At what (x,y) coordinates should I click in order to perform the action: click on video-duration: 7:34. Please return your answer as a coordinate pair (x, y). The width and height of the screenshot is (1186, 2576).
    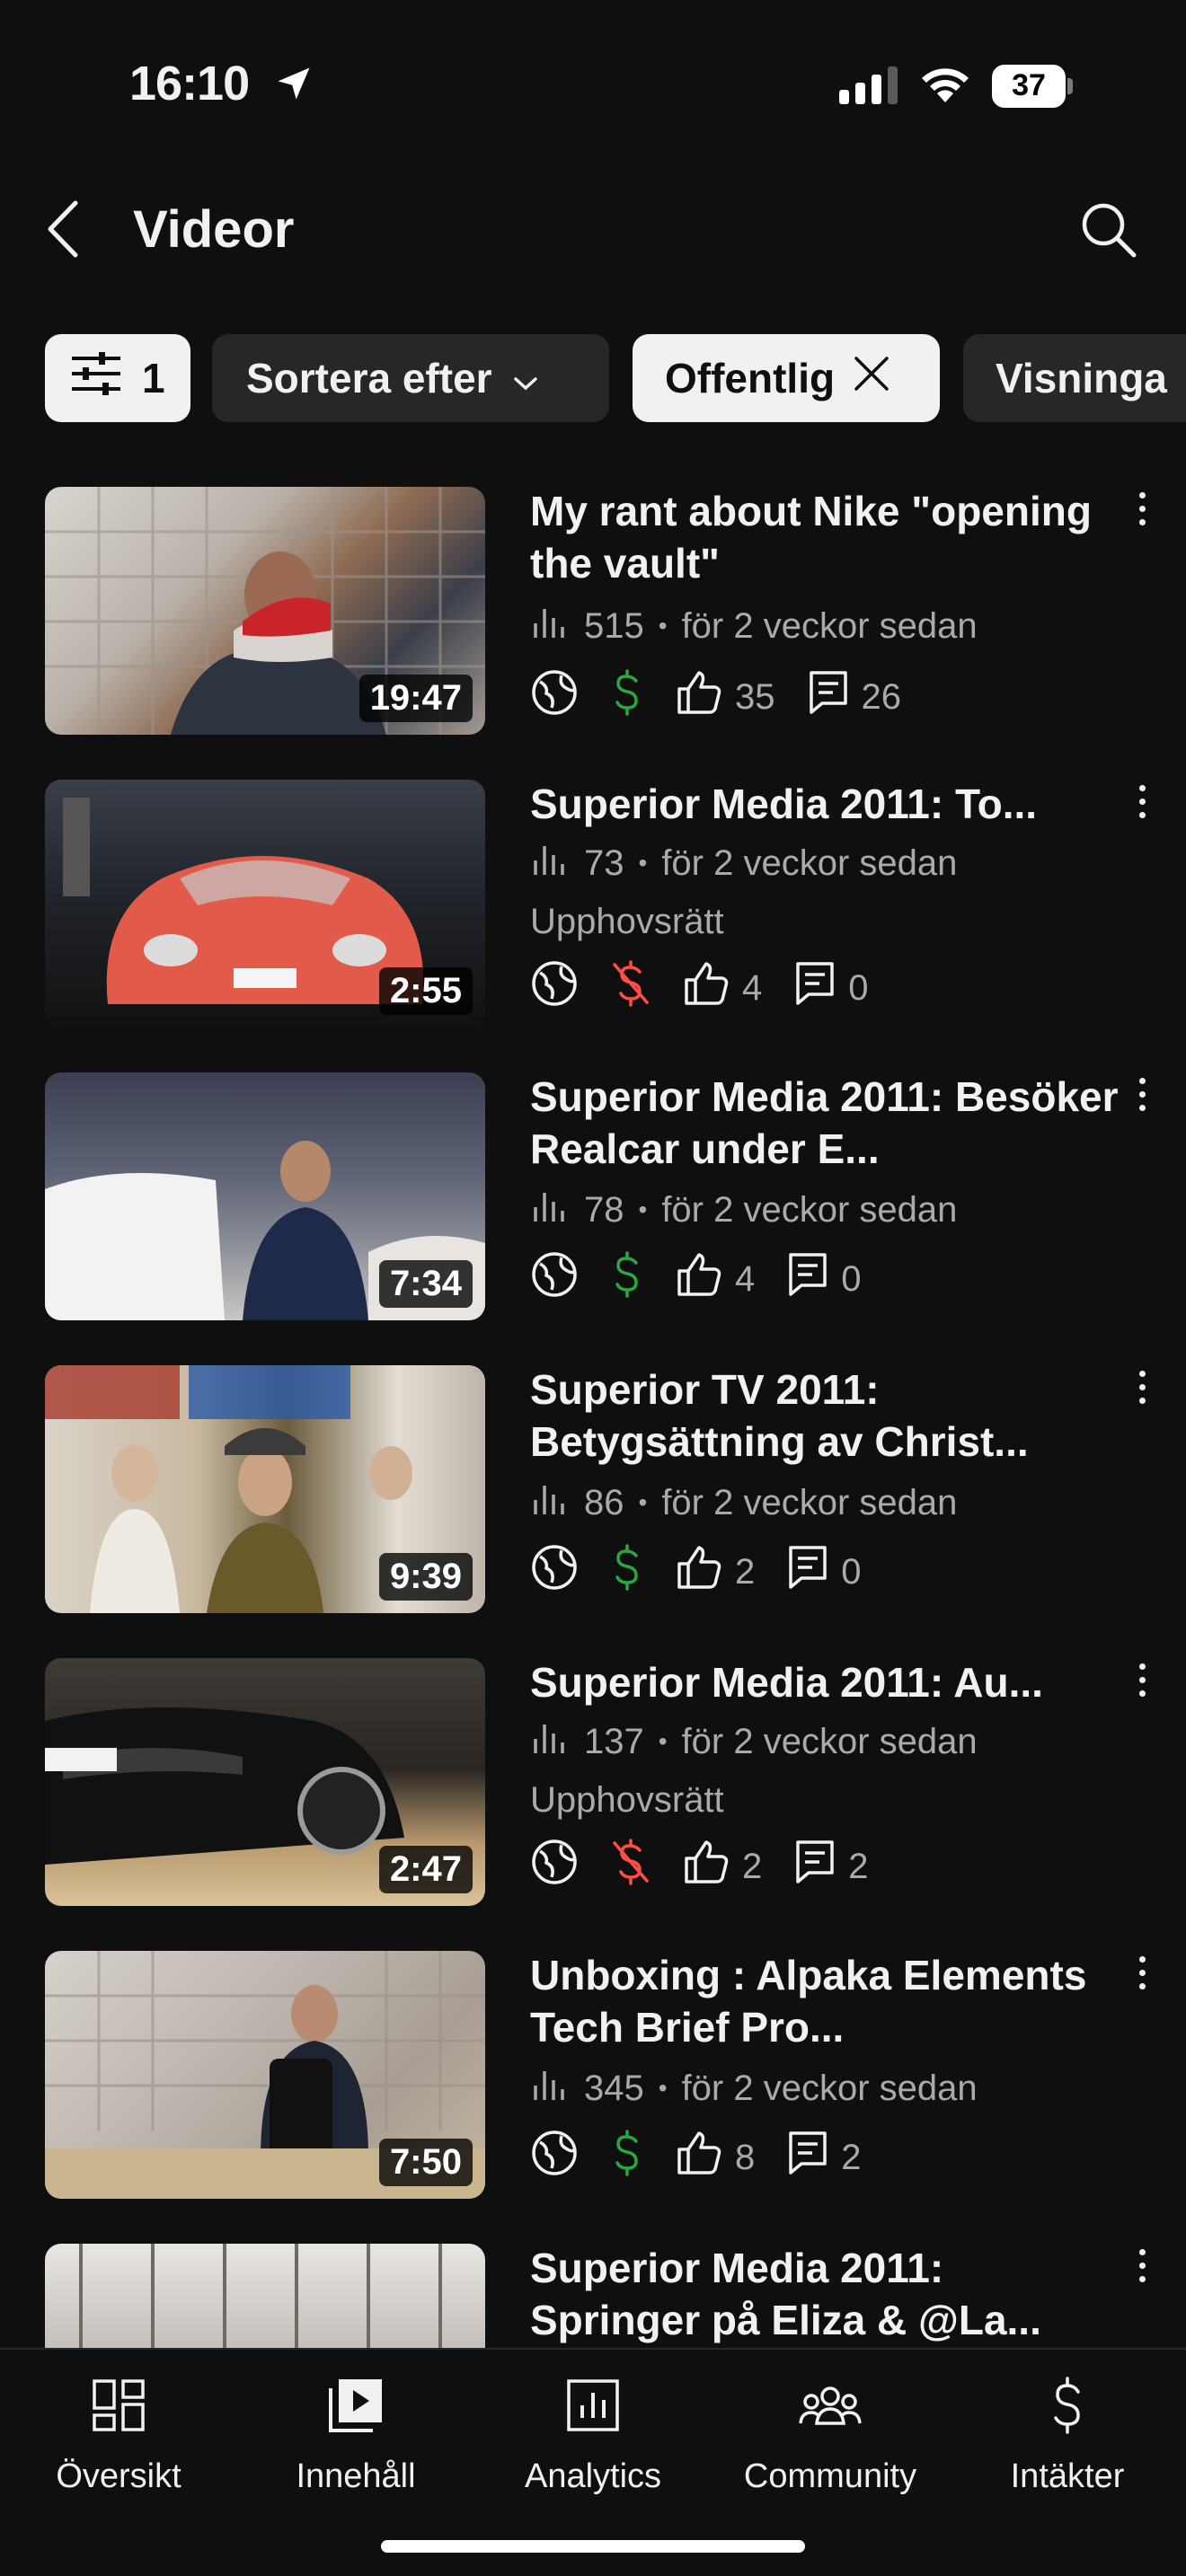
    Looking at the image, I should click on (425, 1284).